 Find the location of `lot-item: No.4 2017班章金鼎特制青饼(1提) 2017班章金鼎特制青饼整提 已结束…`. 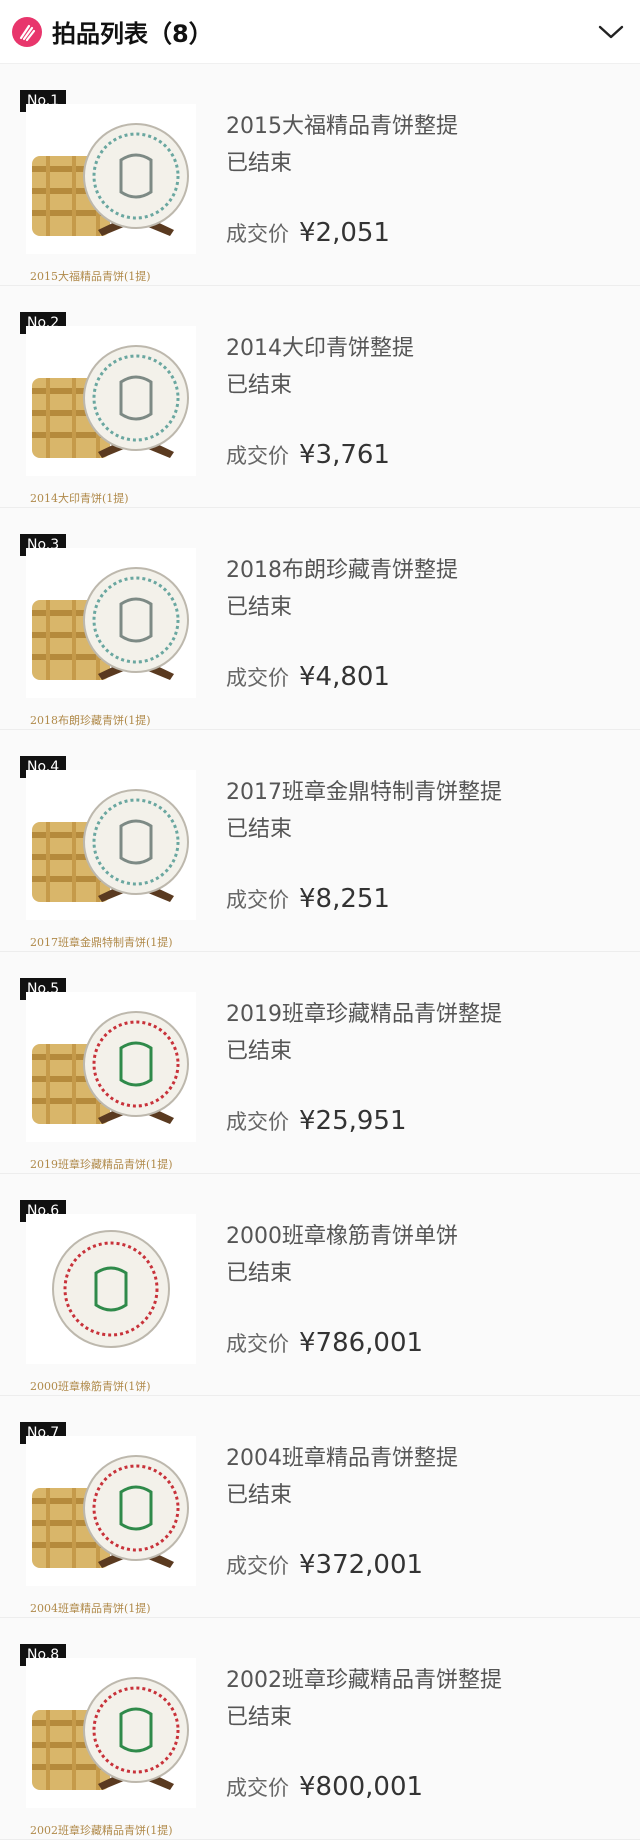

lot-item: No.4 2017班章金鼎特制青饼(1提) 2017班章金鼎特制青饼整提 已结束… is located at coordinates (320, 841).